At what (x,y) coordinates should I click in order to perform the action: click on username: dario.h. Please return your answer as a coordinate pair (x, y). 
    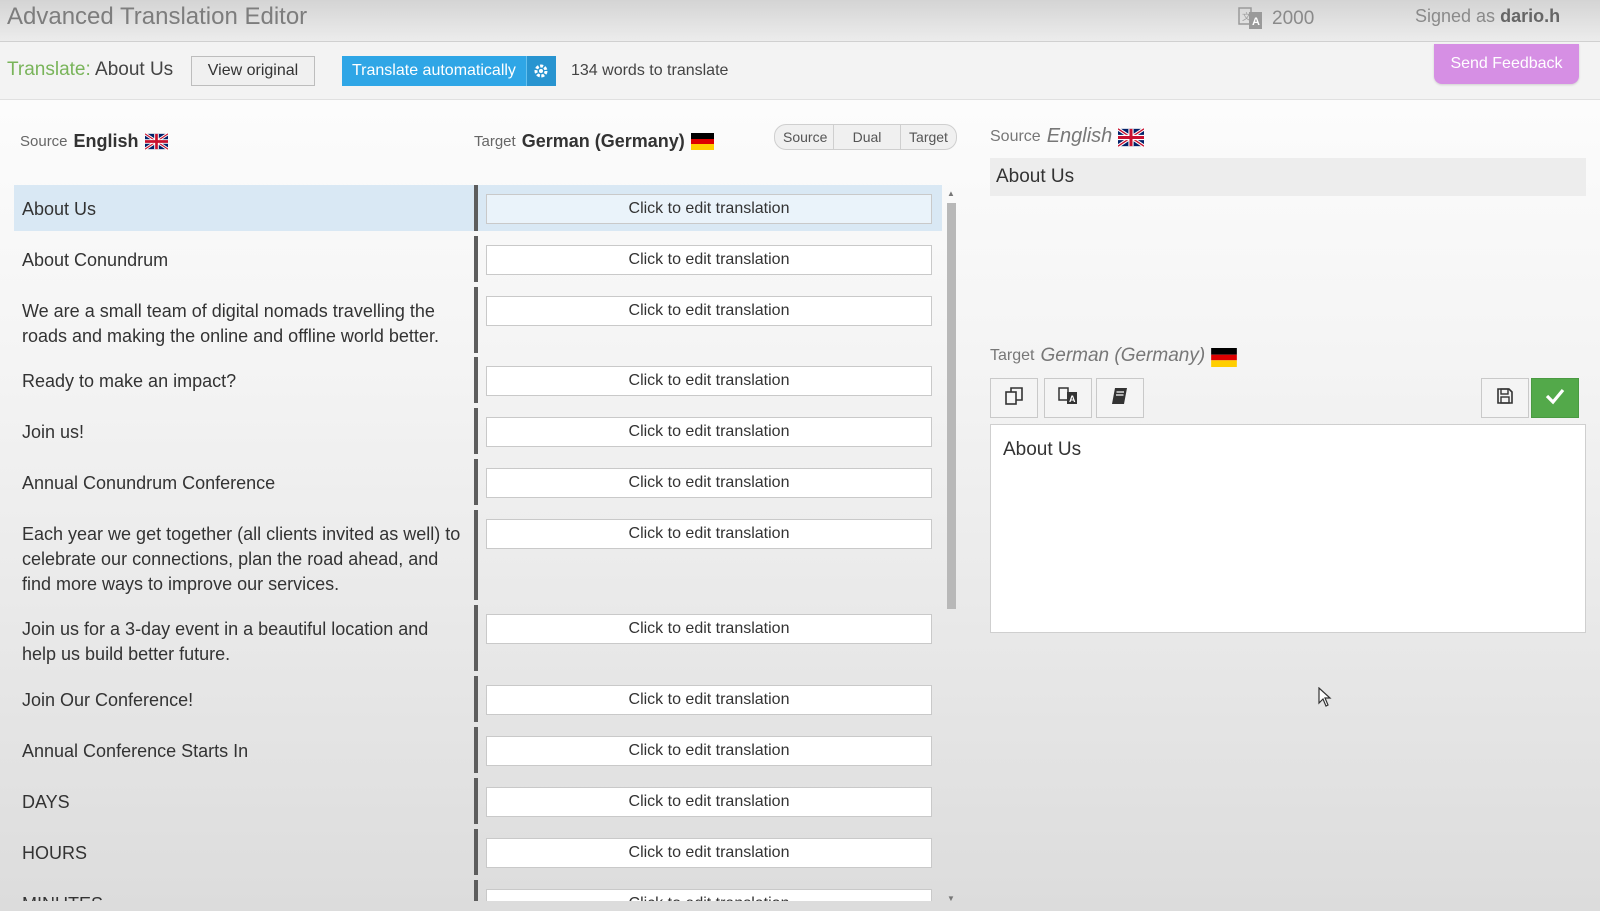
    Looking at the image, I should click on (1530, 16).